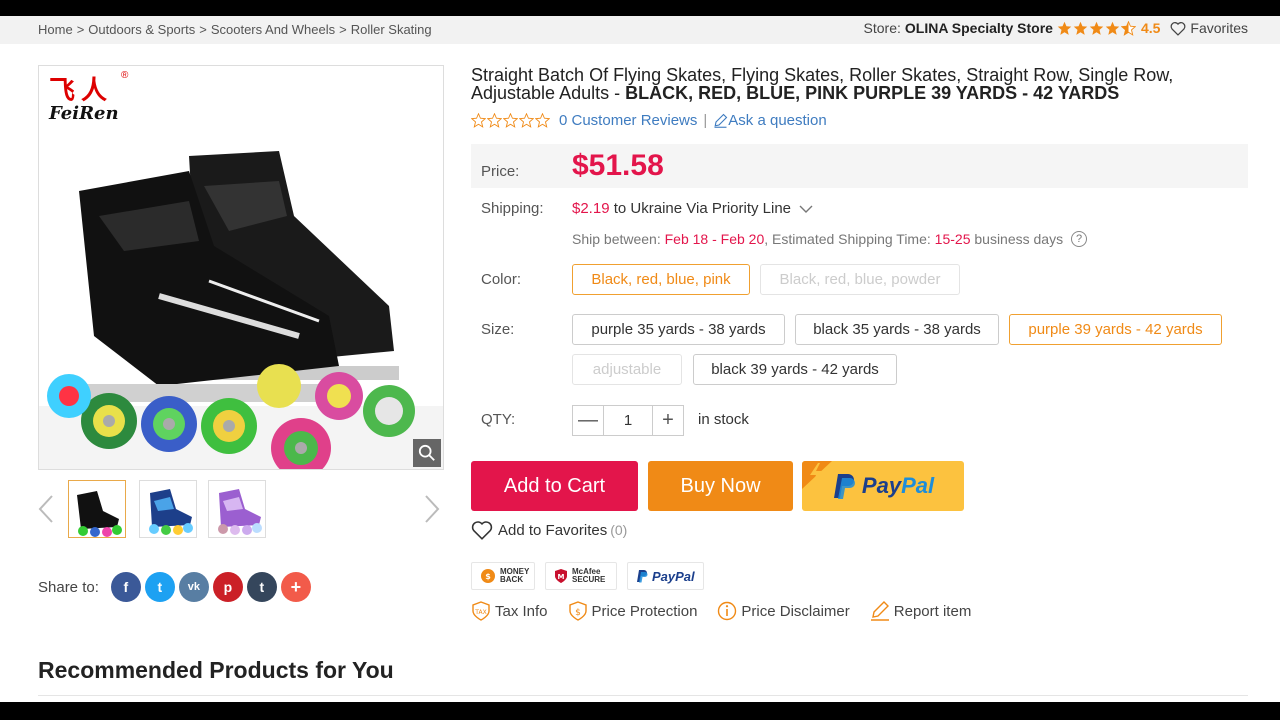 This screenshot has height=720, width=1280. What do you see at coordinates (193, 587) in the screenshot?
I see `vk-icon: vk` at bounding box center [193, 587].